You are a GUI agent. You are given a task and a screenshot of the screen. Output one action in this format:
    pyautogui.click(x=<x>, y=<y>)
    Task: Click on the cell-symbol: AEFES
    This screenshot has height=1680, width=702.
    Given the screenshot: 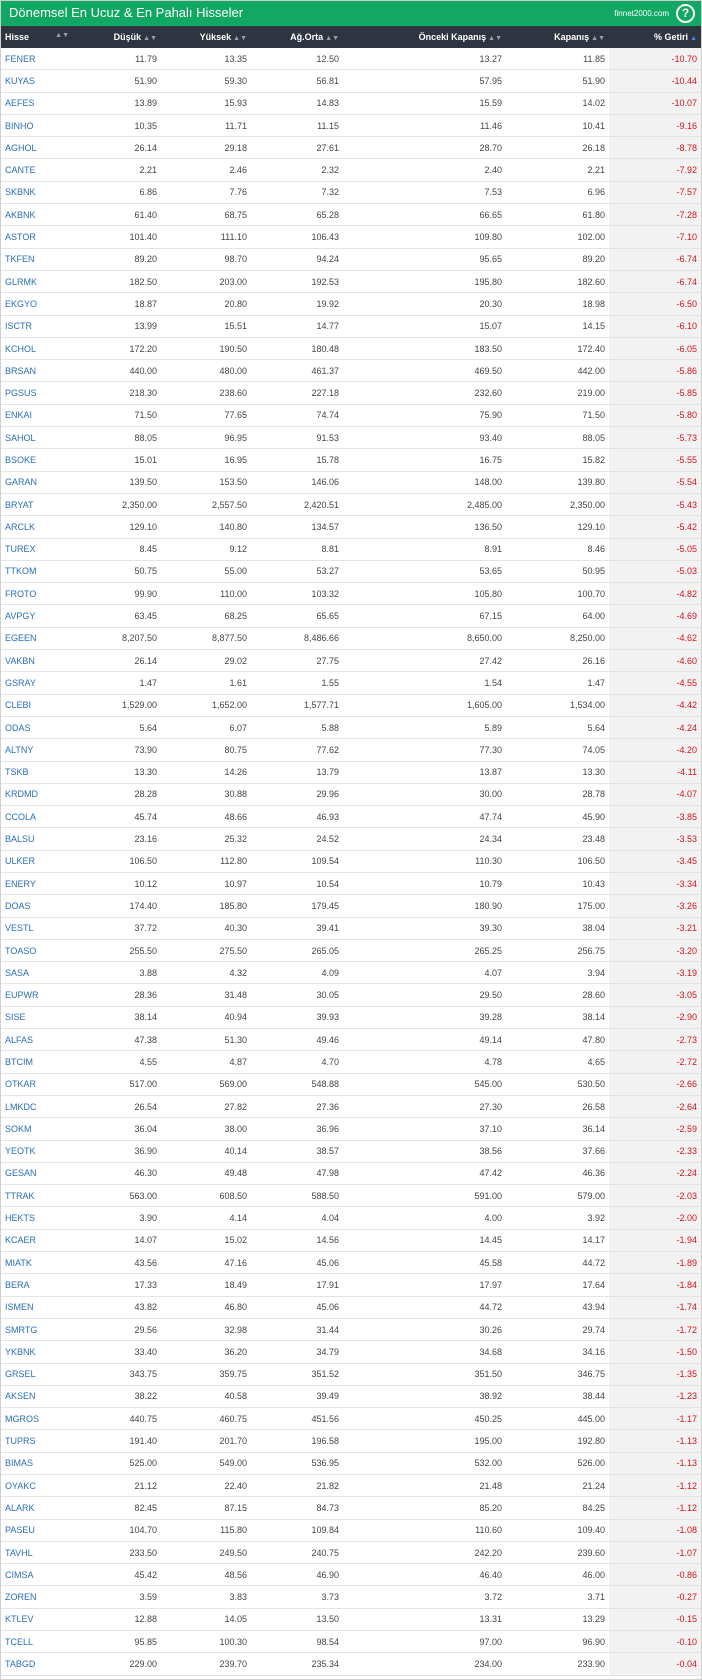 What is the action you would take?
    pyautogui.click(x=37, y=103)
    